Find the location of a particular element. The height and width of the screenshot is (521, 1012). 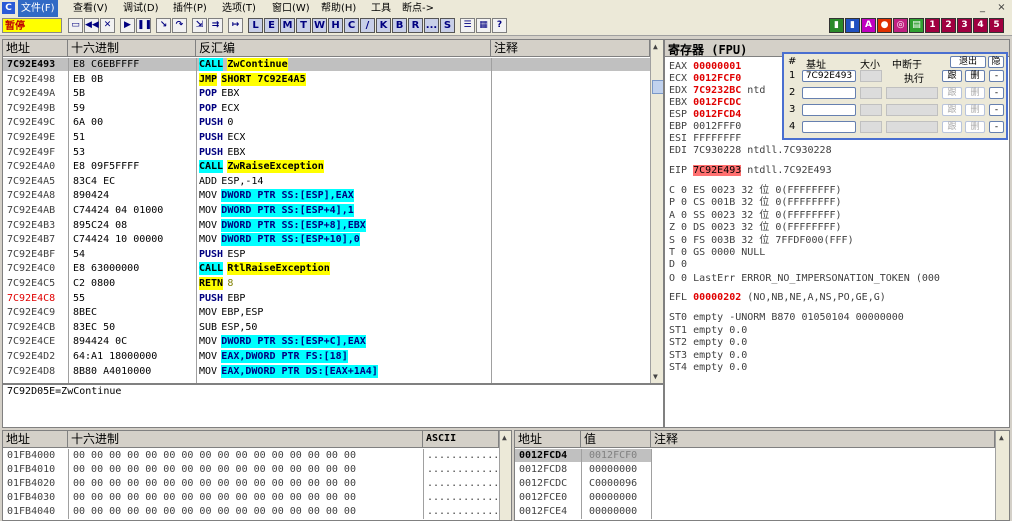

toolbar-windows: W is located at coordinates (319, 25).